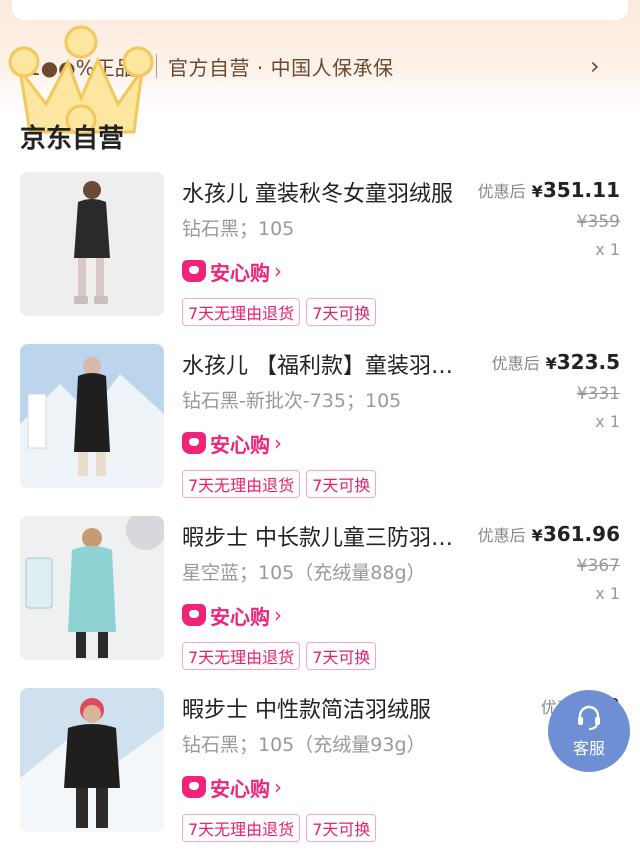 This screenshot has width=640, height=854. What do you see at coordinates (322, 708) in the screenshot?
I see `product-title: 暇步士 中性款简洁羽绒服` at bounding box center [322, 708].